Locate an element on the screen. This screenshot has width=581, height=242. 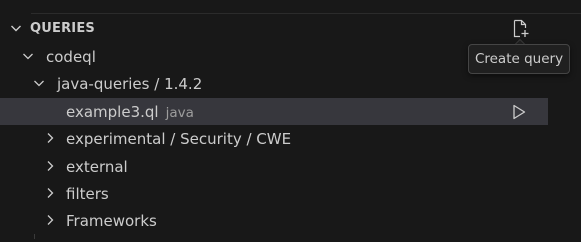
section-title: QUERIES is located at coordinates (62, 28).